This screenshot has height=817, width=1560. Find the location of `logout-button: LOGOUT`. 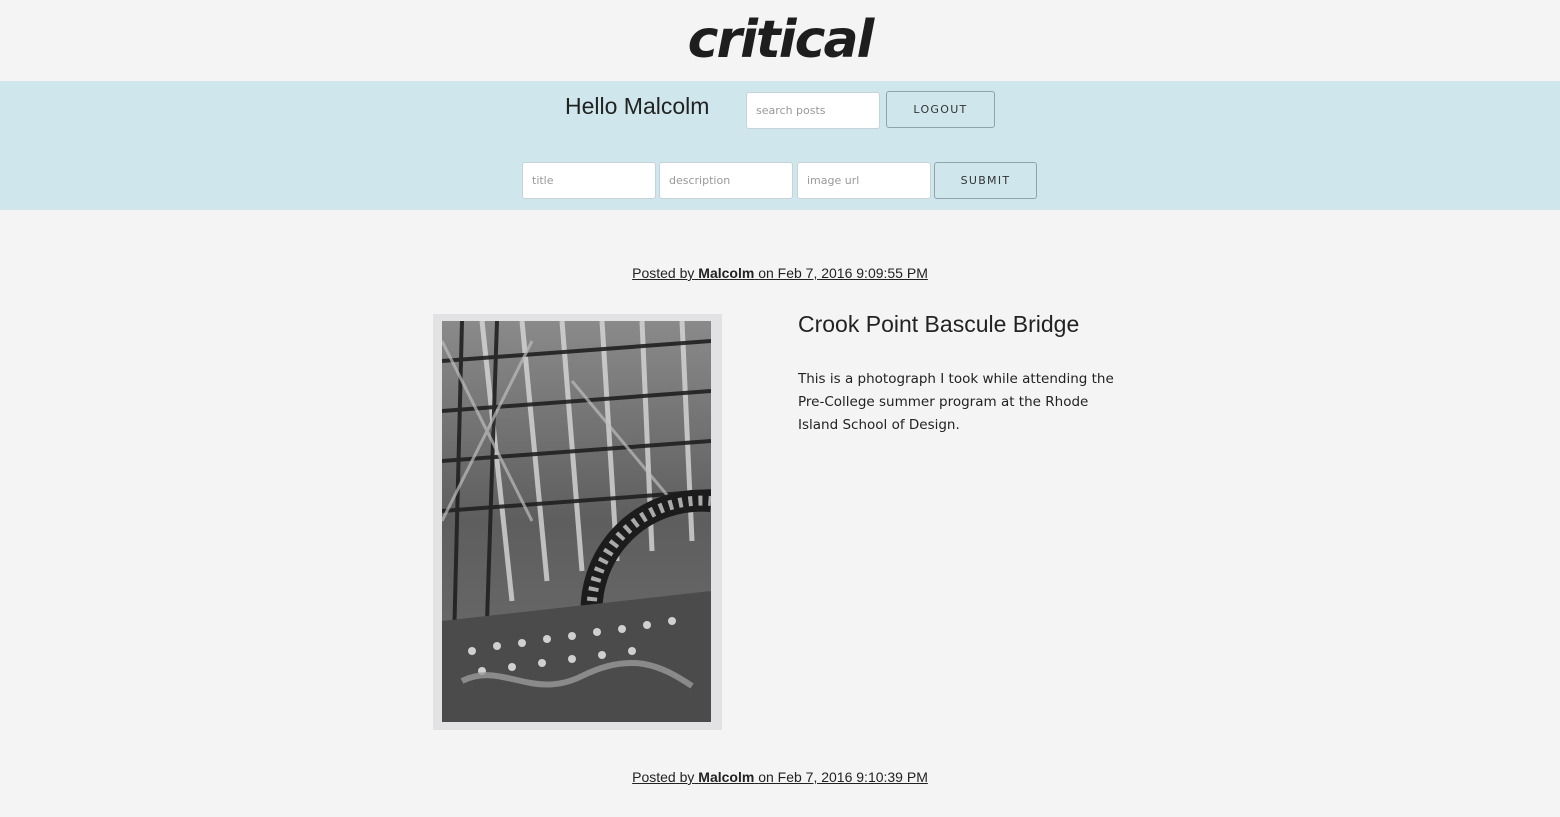

logout-button: LOGOUT is located at coordinates (940, 109).